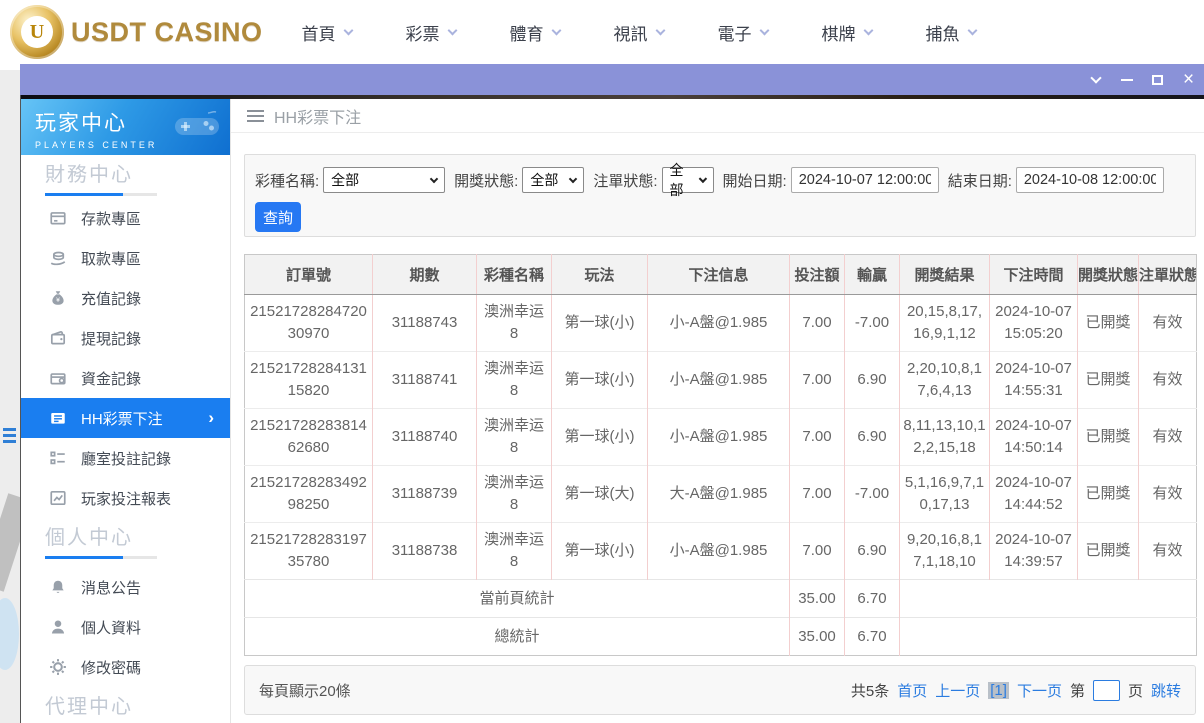 The image size is (1204, 723). I want to click on order-status-select: 全部, so click(687, 180).